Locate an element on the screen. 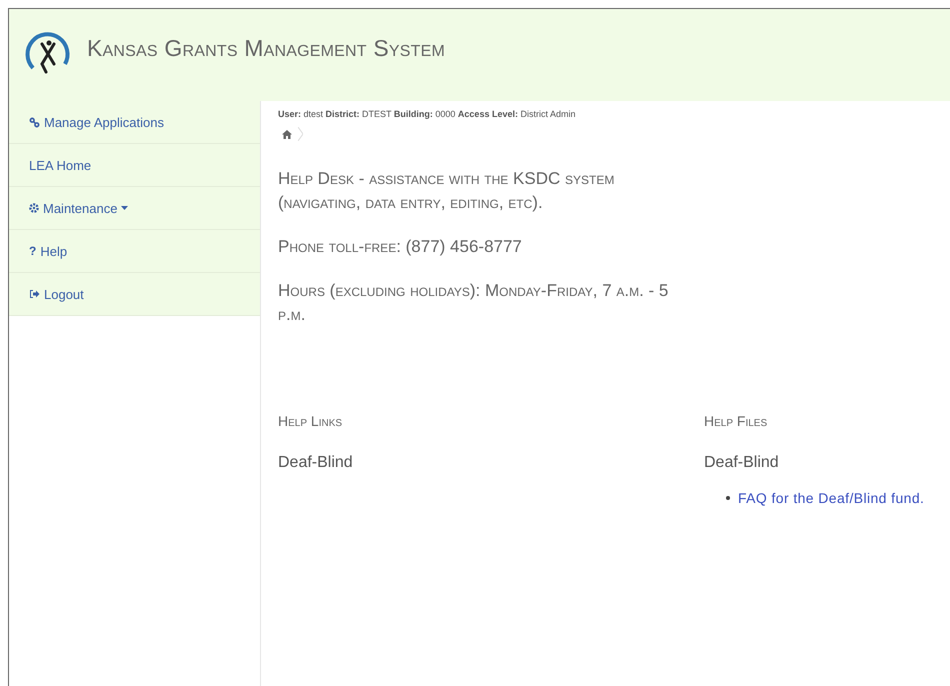  chevron-icon is located at coordinates (300, 134).